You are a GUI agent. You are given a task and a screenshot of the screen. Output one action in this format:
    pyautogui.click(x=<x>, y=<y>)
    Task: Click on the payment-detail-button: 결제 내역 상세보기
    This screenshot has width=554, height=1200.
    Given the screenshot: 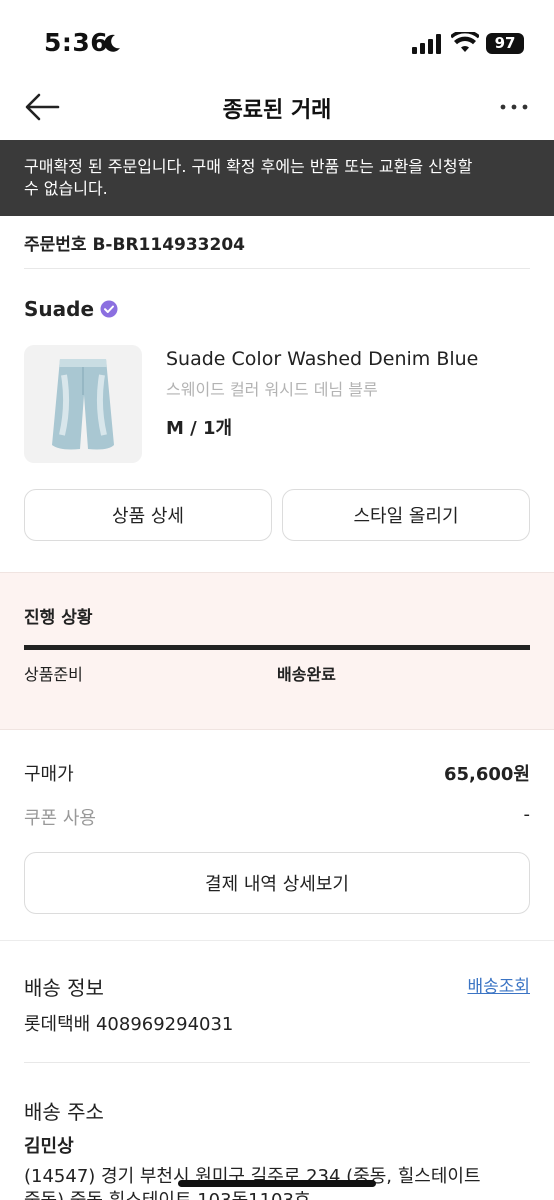 What is the action you would take?
    pyautogui.click(x=277, y=883)
    